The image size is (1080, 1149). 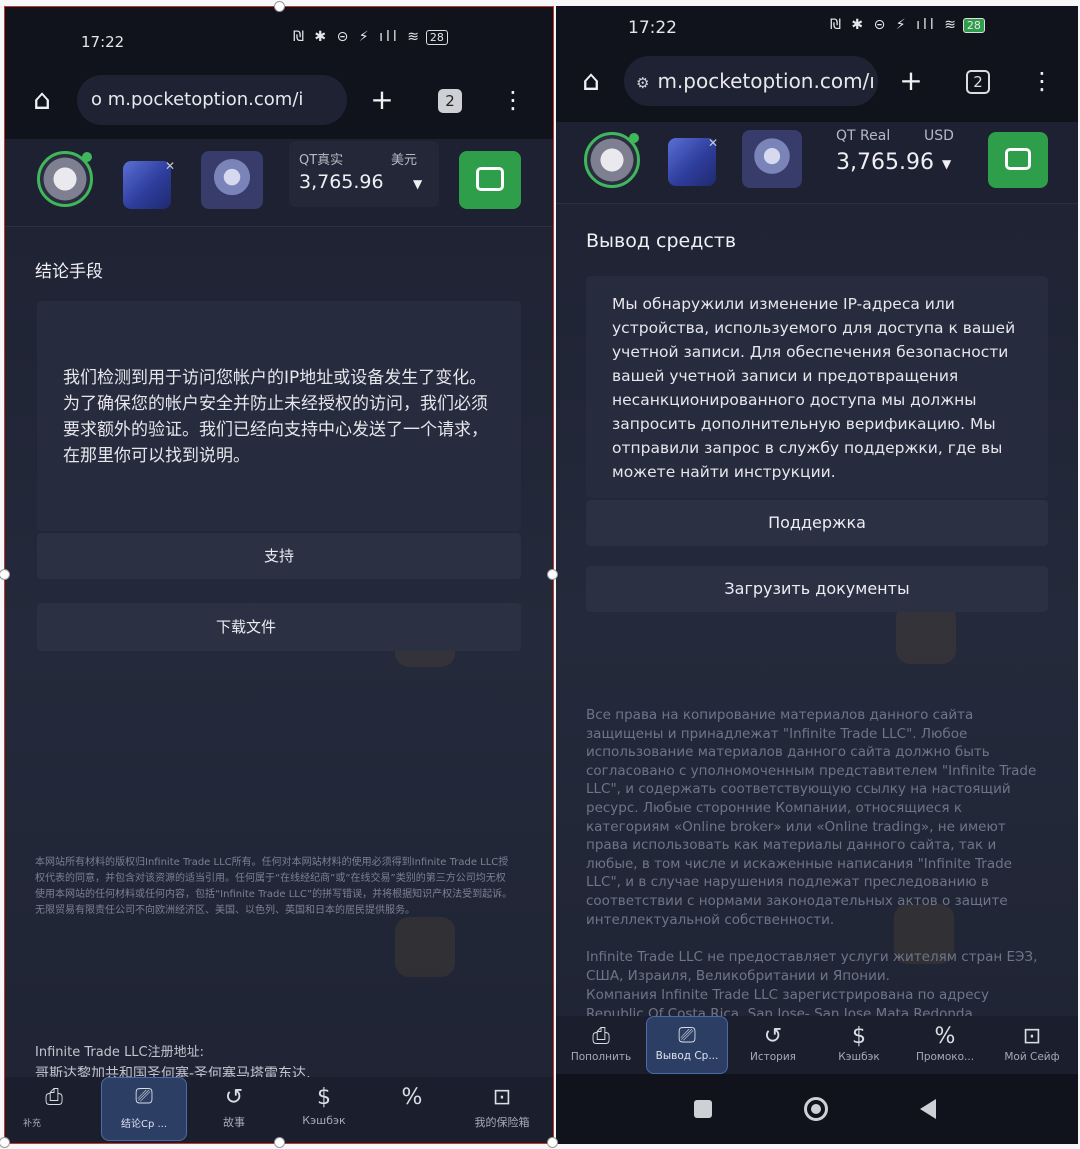 What do you see at coordinates (279, 183) in the screenshot?
I see `app-header: ✕ QT真实 美元 3,765.96 ▼` at bounding box center [279, 183].